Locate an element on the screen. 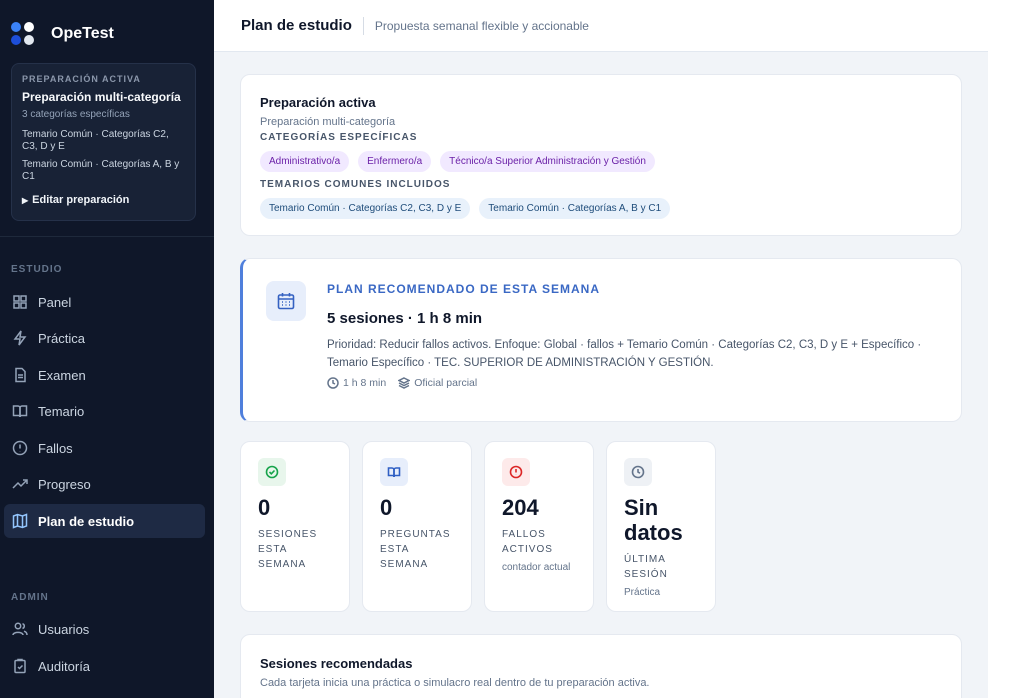 The height and width of the screenshot is (698, 1016). sidebar-item-practica: Práctica is located at coordinates (104, 338).